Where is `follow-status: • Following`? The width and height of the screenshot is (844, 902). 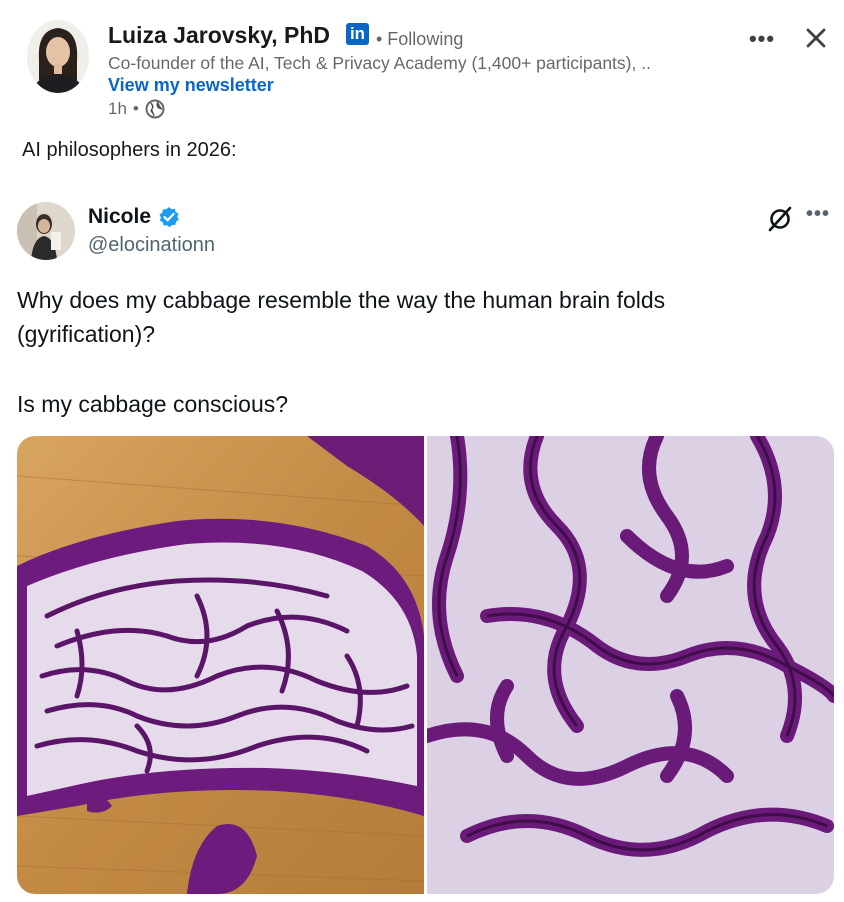 follow-status: • Following is located at coordinates (420, 39).